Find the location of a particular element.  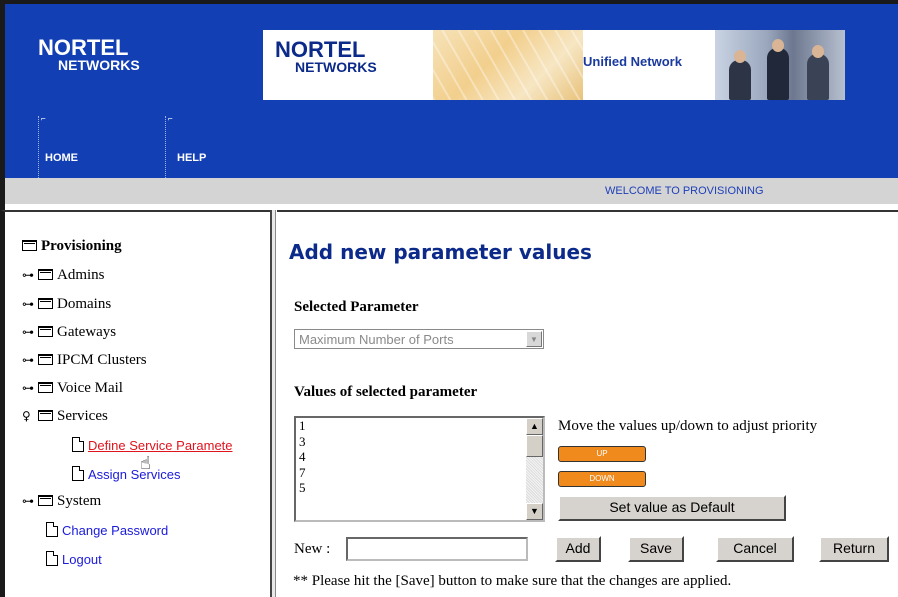

new-value-input is located at coordinates (437, 549).